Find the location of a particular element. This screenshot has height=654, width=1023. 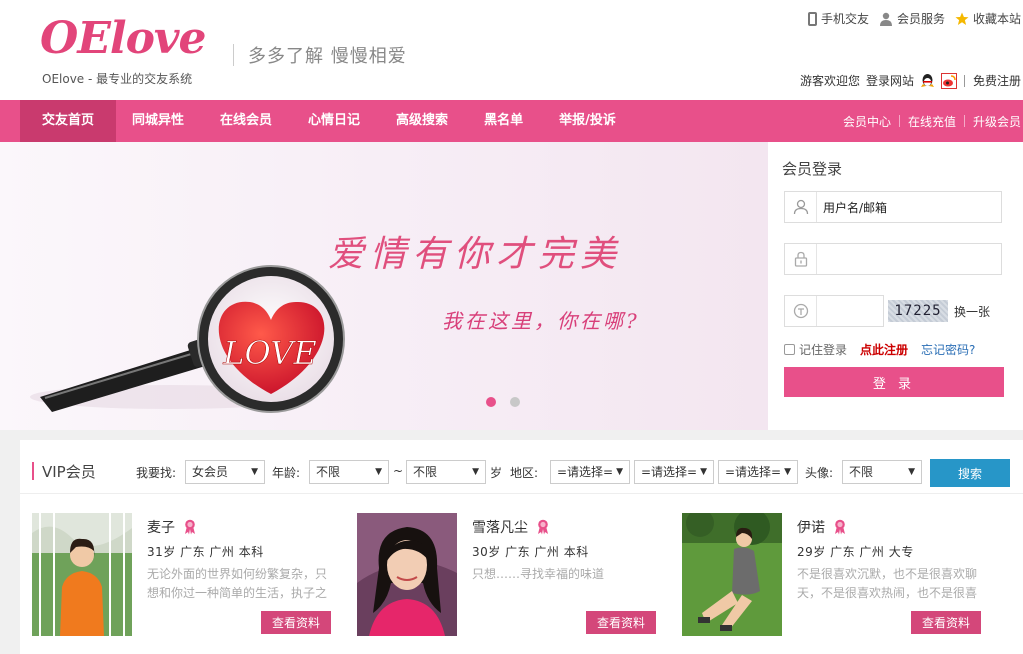

member-name: 雪落凡尘 is located at coordinates (511, 527).